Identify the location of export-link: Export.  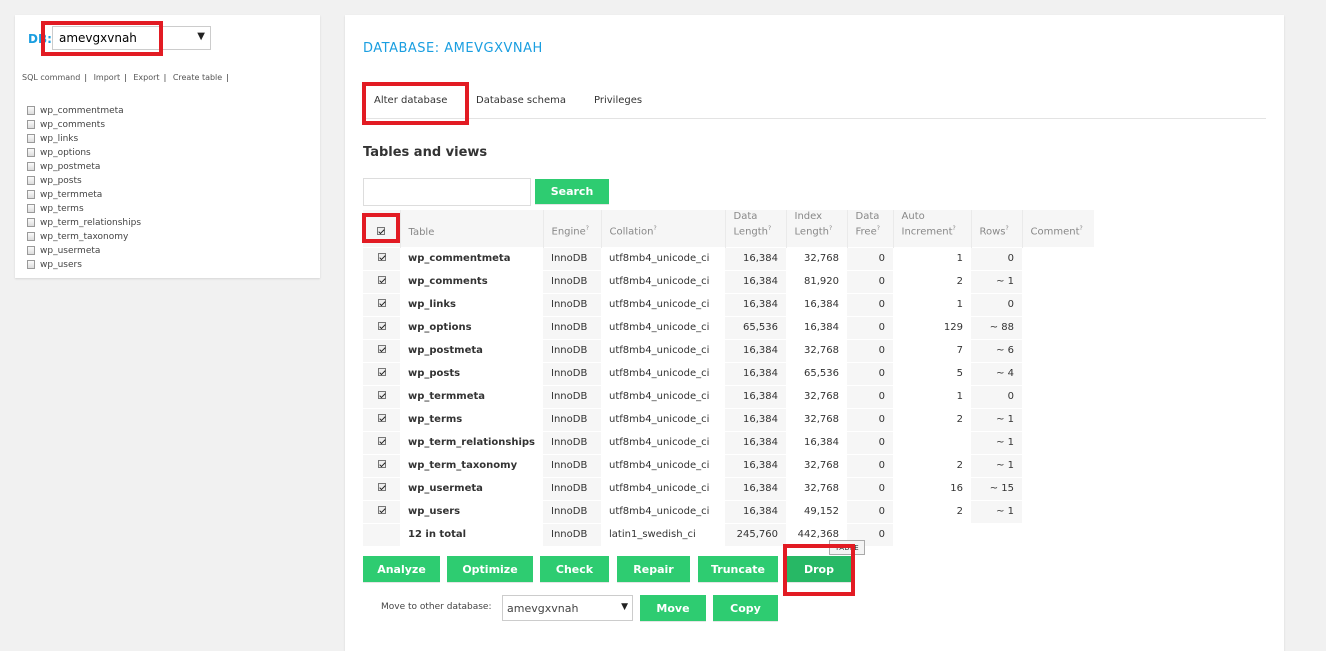
(146, 77).